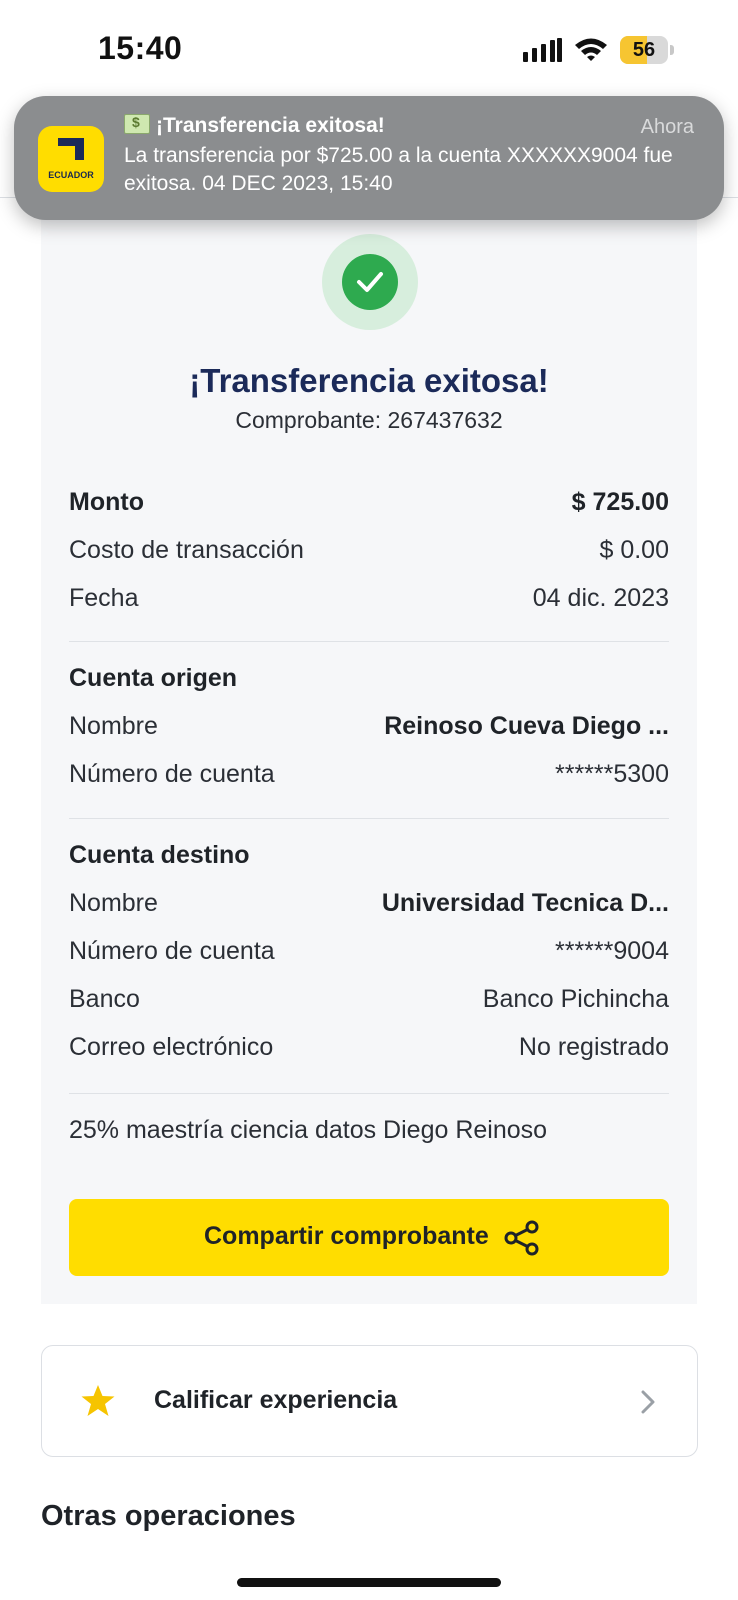  What do you see at coordinates (612, 774) in the screenshot?
I see `origin-account-value: ******5300` at bounding box center [612, 774].